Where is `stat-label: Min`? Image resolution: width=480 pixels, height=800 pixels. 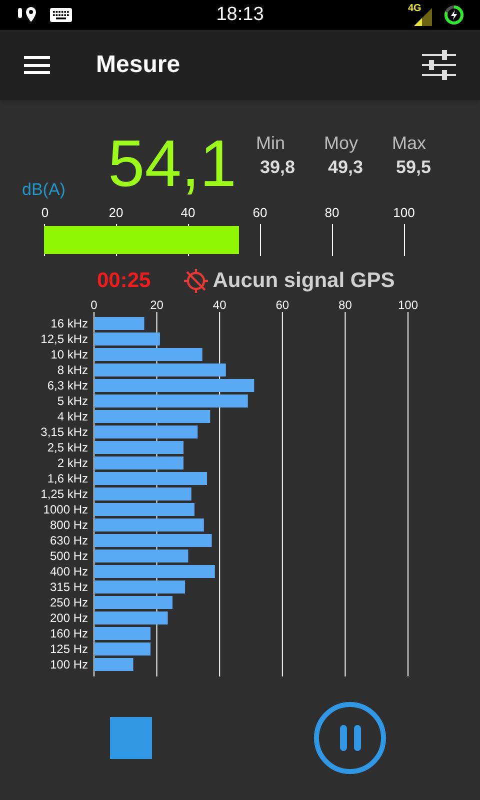 stat-label: Min is located at coordinates (271, 143).